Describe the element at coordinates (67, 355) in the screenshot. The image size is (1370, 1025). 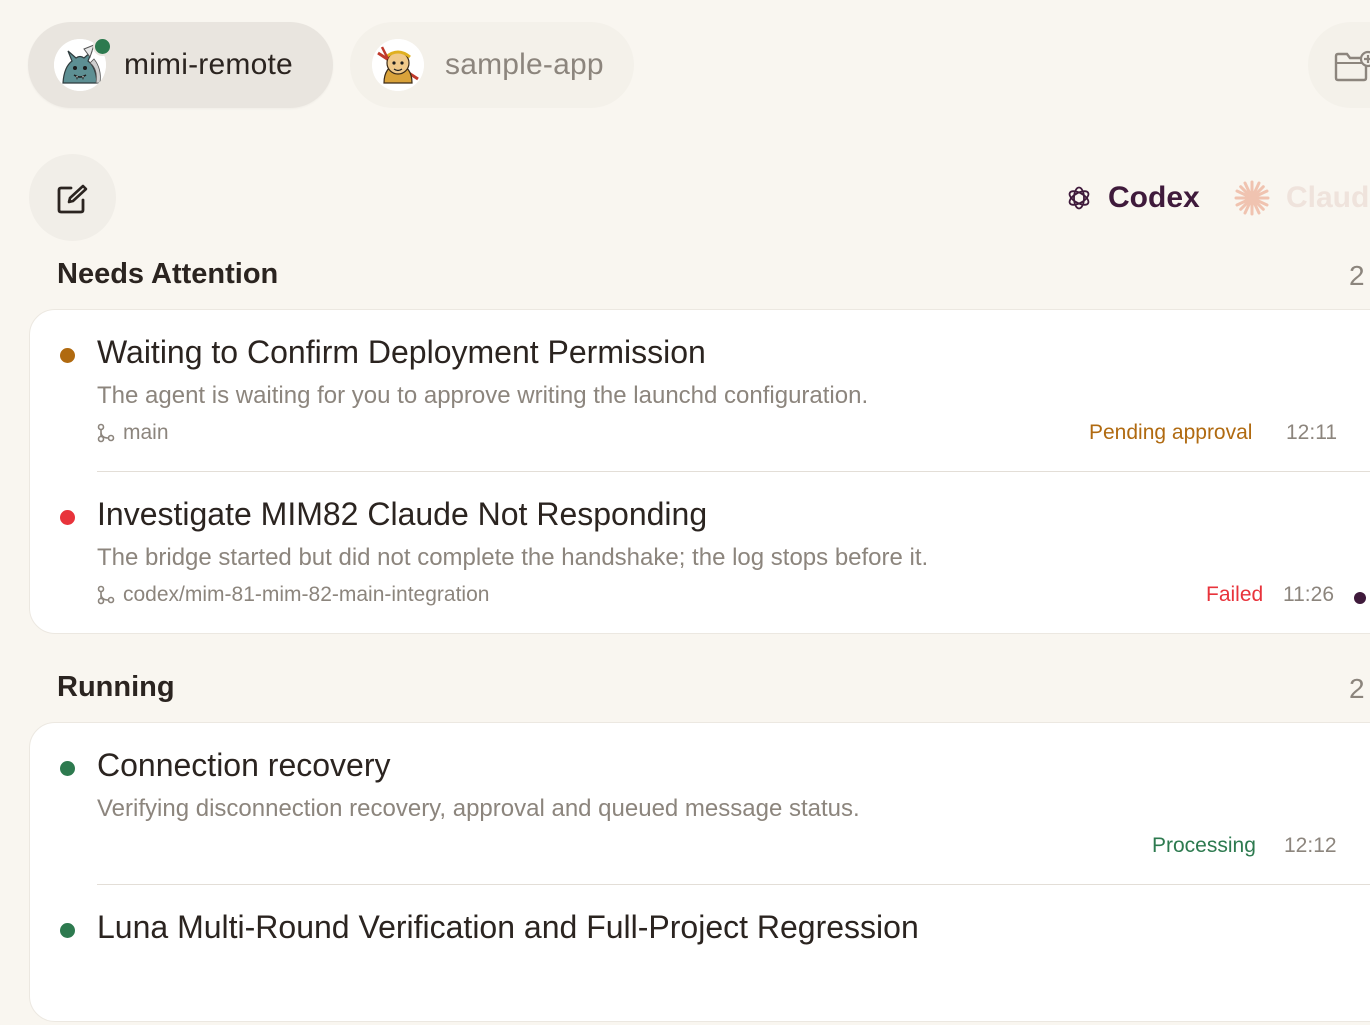
I see `status-dot-pending` at that location.